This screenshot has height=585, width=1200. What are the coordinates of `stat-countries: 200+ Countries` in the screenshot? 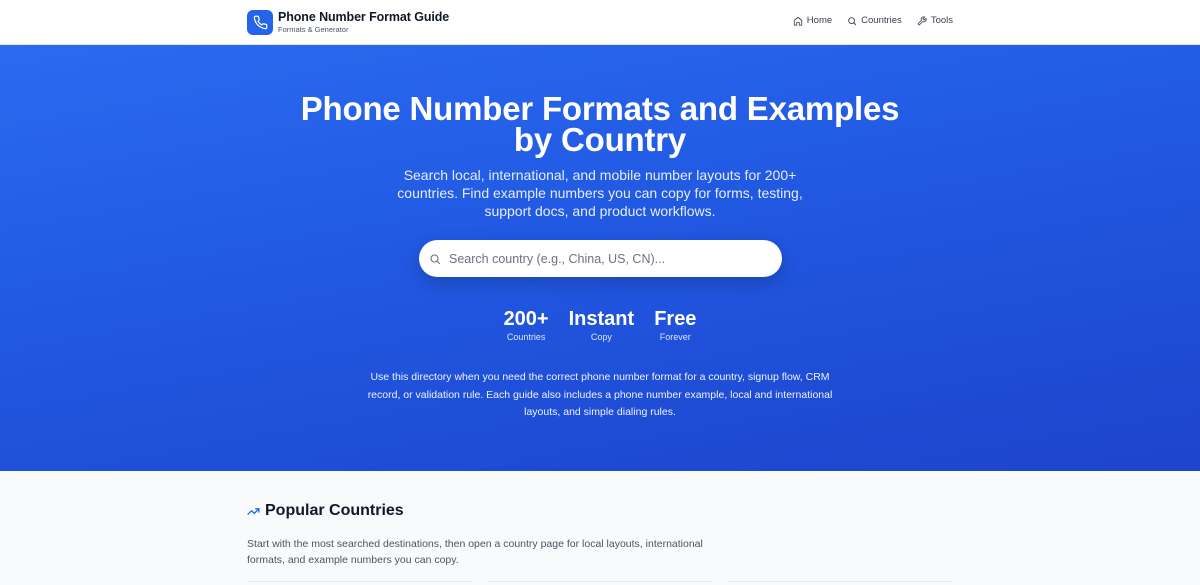 It's located at (526, 325).